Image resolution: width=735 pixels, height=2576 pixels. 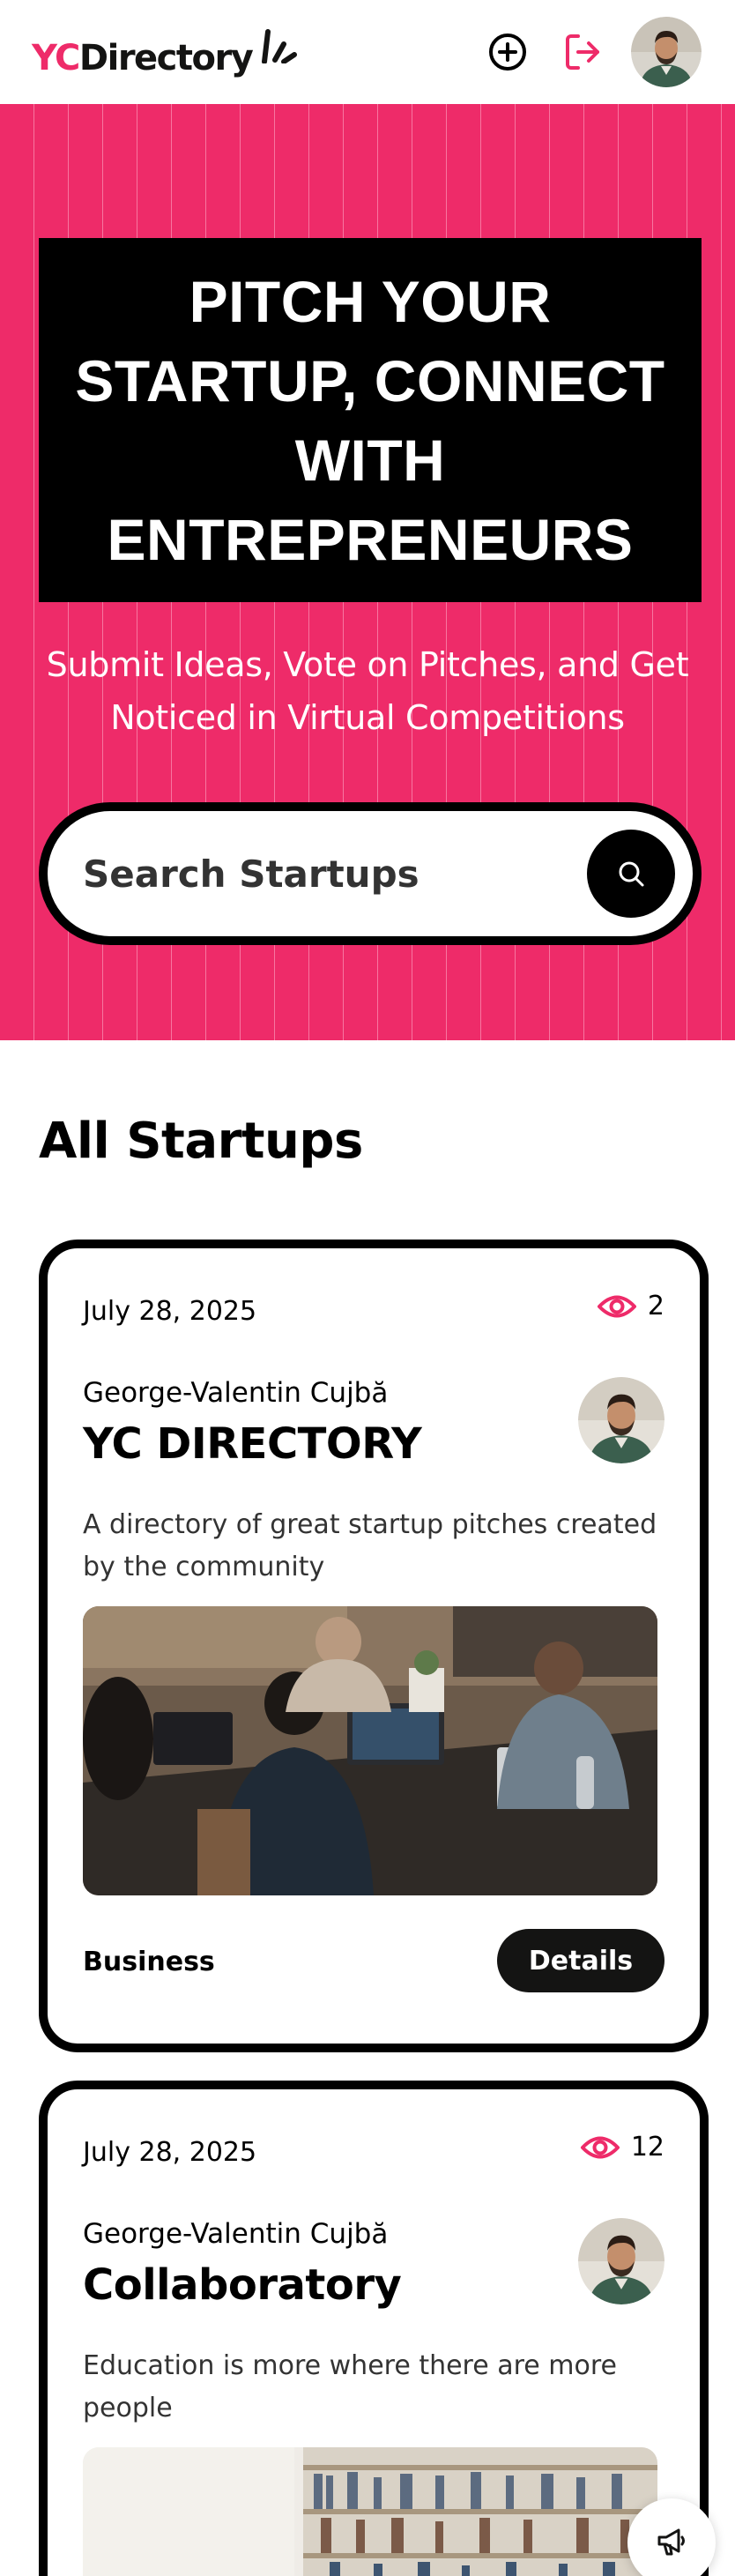 I want to click on search-button, so click(x=631, y=874).